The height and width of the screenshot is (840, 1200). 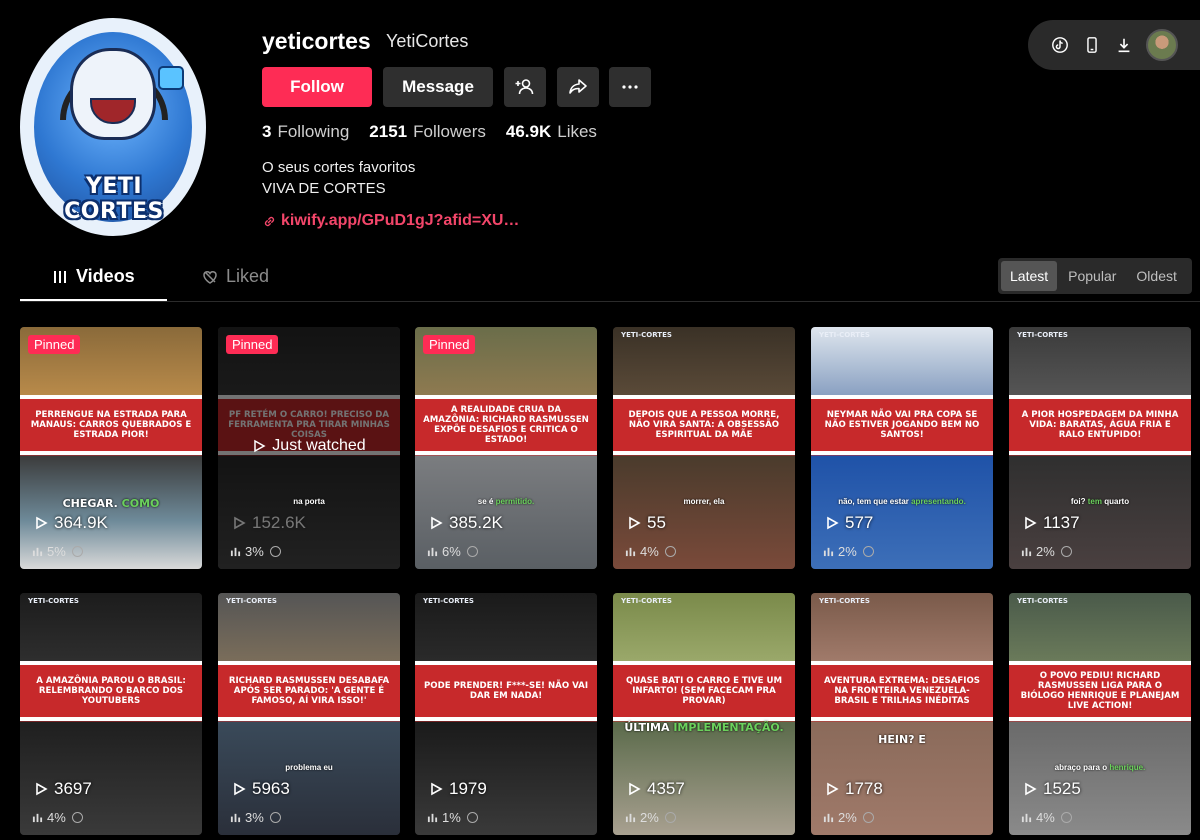 What do you see at coordinates (1100, 767) in the screenshot?
I see `video-caption: abraço para o henrique.` at bounding box center [1100, 767].